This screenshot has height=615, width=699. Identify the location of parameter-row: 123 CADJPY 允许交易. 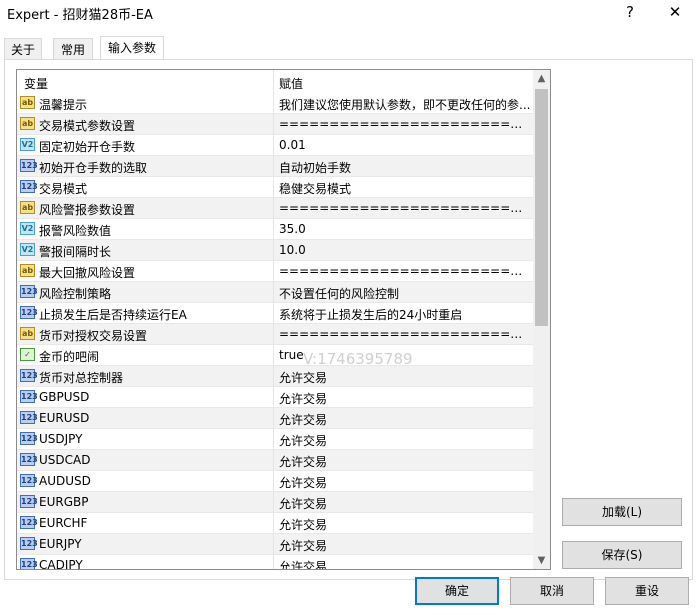
(275, 562).